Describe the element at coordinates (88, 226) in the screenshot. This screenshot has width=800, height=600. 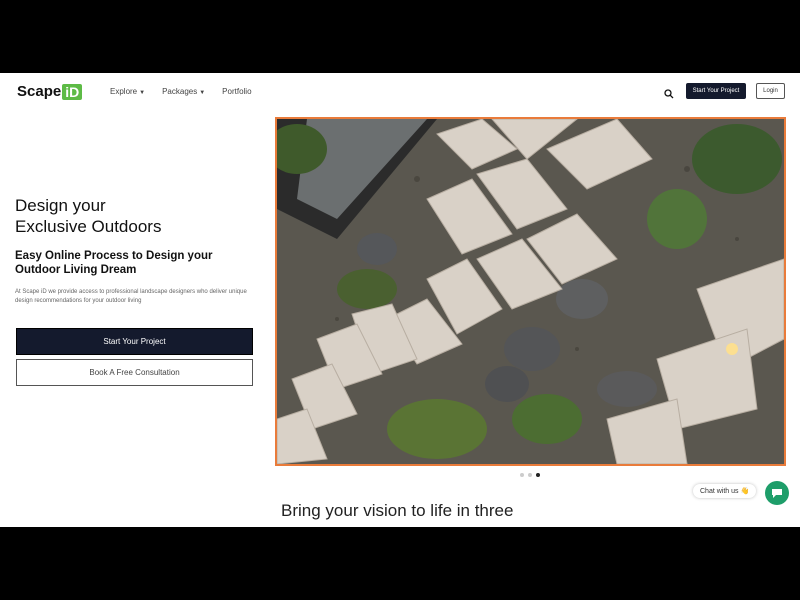
I see `hero-title-line: Exclusive Outdoors` at that location.